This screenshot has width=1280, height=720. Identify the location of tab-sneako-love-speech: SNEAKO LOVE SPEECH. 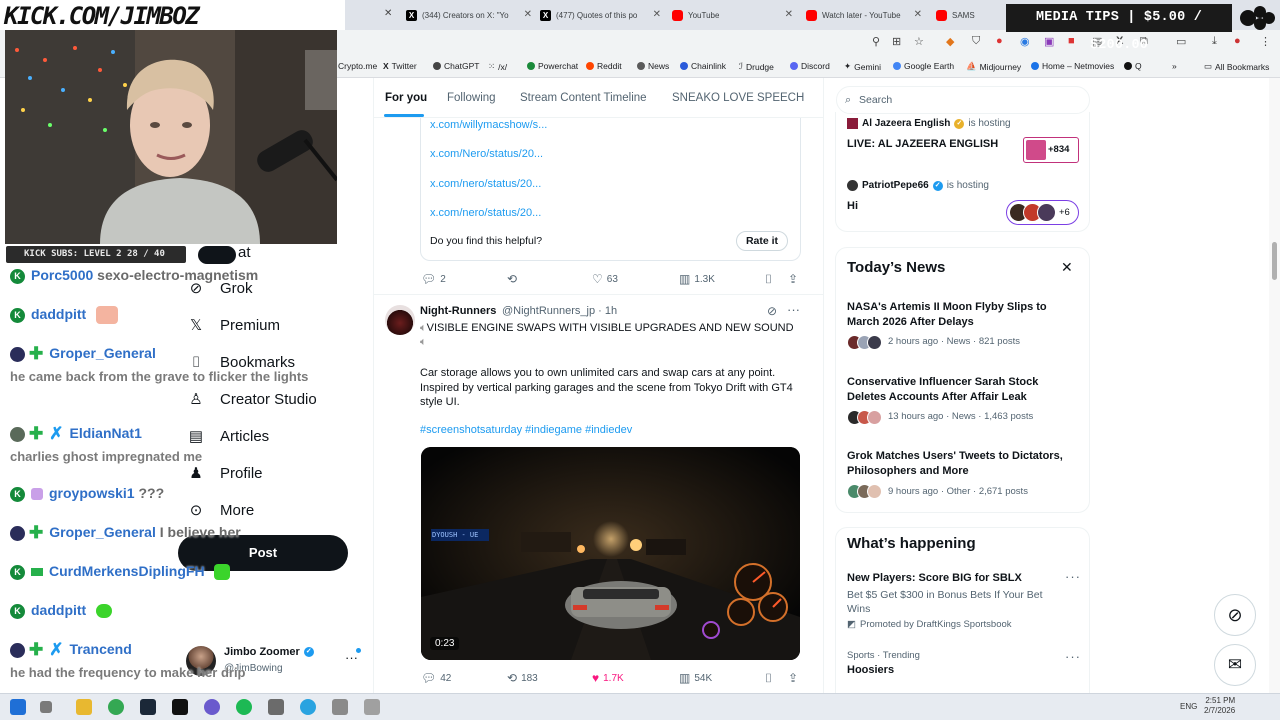
(738, 98).